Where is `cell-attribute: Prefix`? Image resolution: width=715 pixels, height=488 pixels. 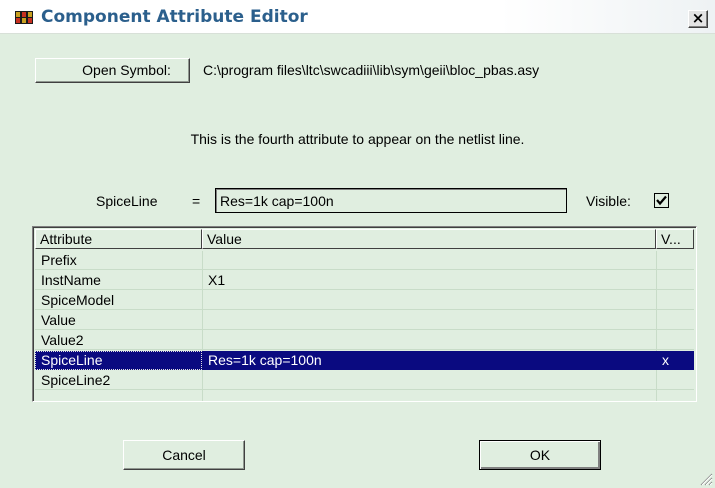
cell-attribute: Prefix is located at coordinates (59, 260).